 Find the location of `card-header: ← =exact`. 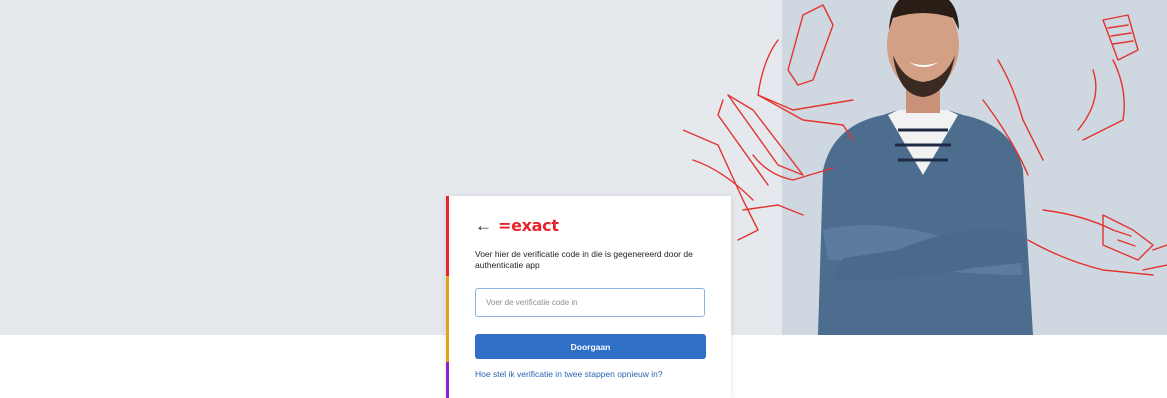

card-header: ← =exact is located at coordinates (517, 225).